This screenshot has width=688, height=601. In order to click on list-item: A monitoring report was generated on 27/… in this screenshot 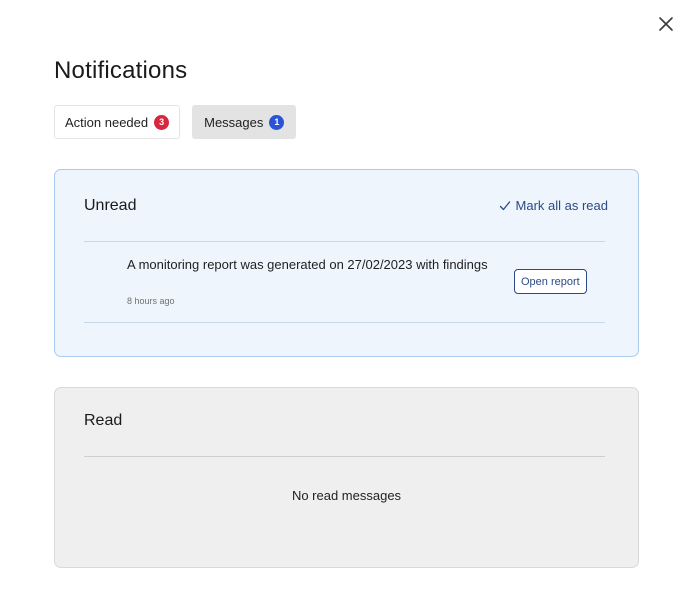, I will do `click(344, 282)`.